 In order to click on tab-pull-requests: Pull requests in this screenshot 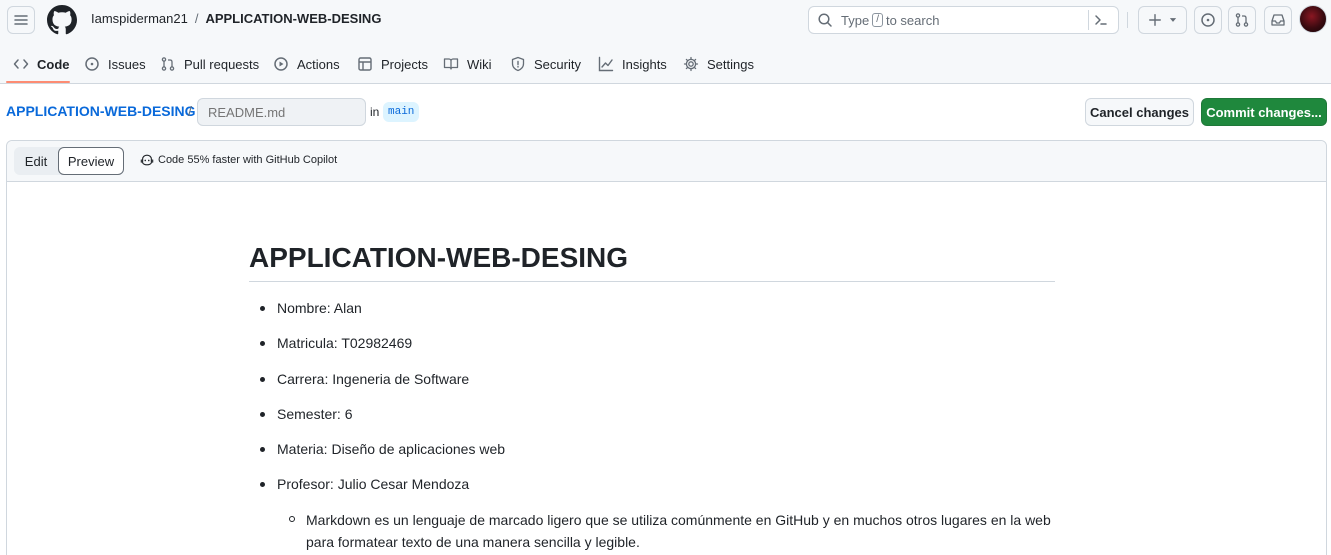, I will do `click(209, 64)`.